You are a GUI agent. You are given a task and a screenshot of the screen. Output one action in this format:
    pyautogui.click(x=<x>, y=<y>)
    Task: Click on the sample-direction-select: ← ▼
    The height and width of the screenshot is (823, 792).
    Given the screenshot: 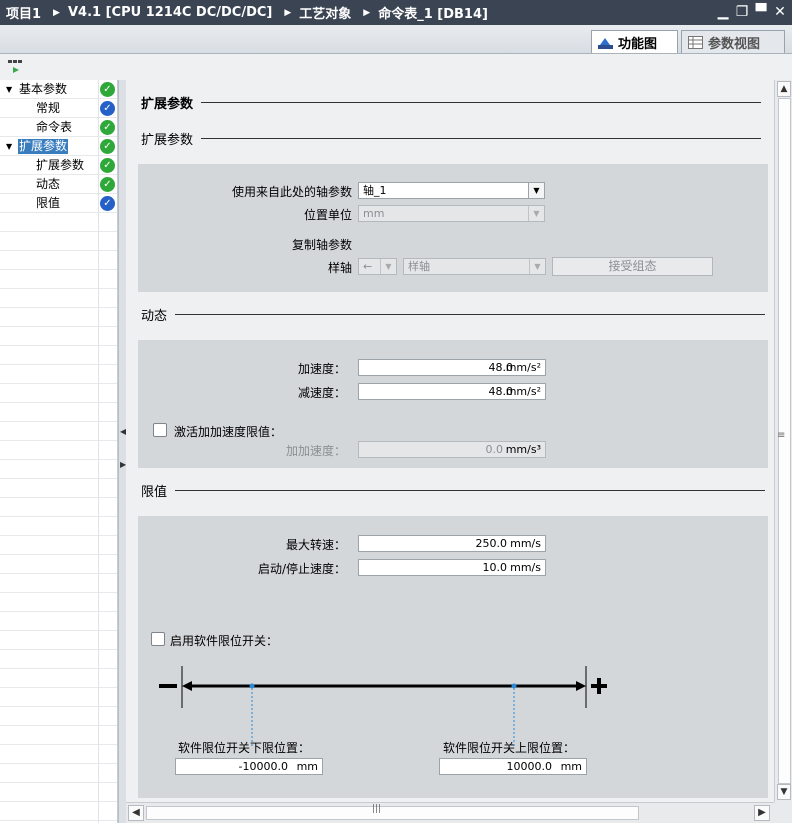 What is the action you would take?
    pyautogui.click(x=377, y=266)
    